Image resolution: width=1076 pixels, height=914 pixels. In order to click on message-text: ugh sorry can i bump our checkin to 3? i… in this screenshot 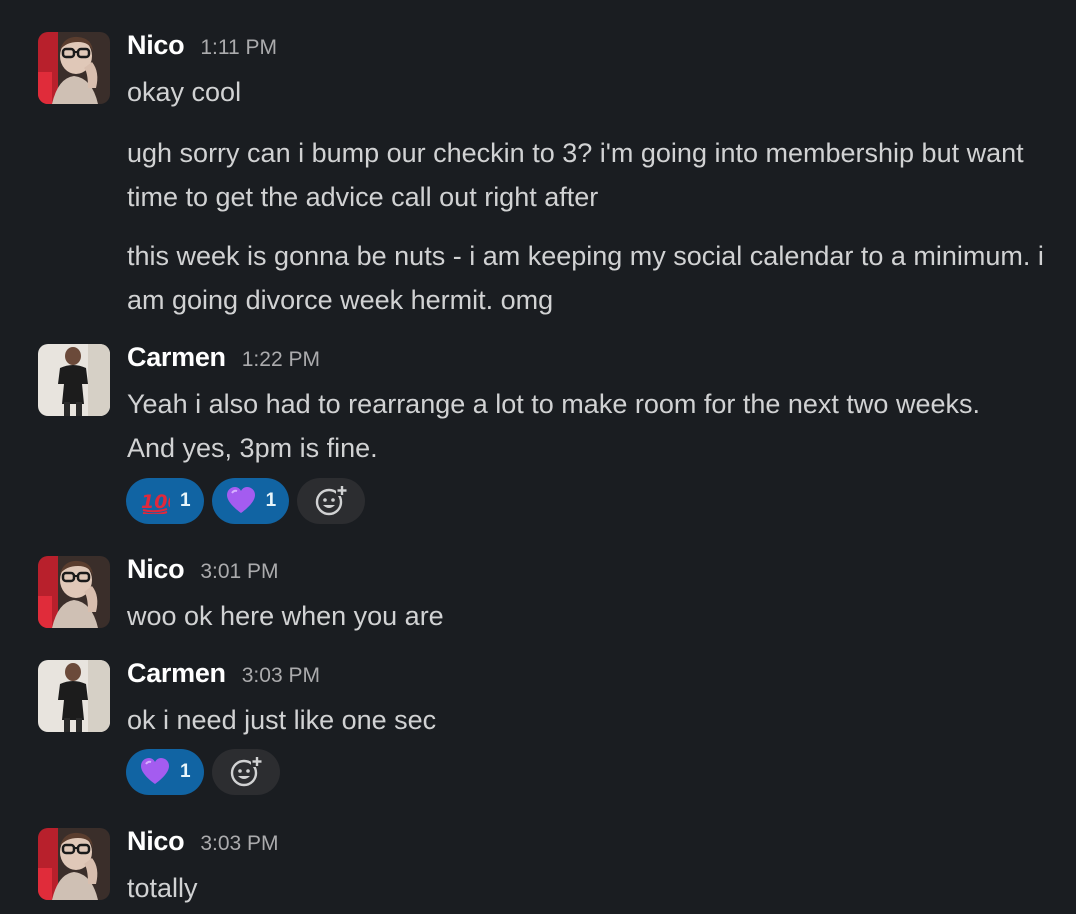, I will do `click(575, 175)`.